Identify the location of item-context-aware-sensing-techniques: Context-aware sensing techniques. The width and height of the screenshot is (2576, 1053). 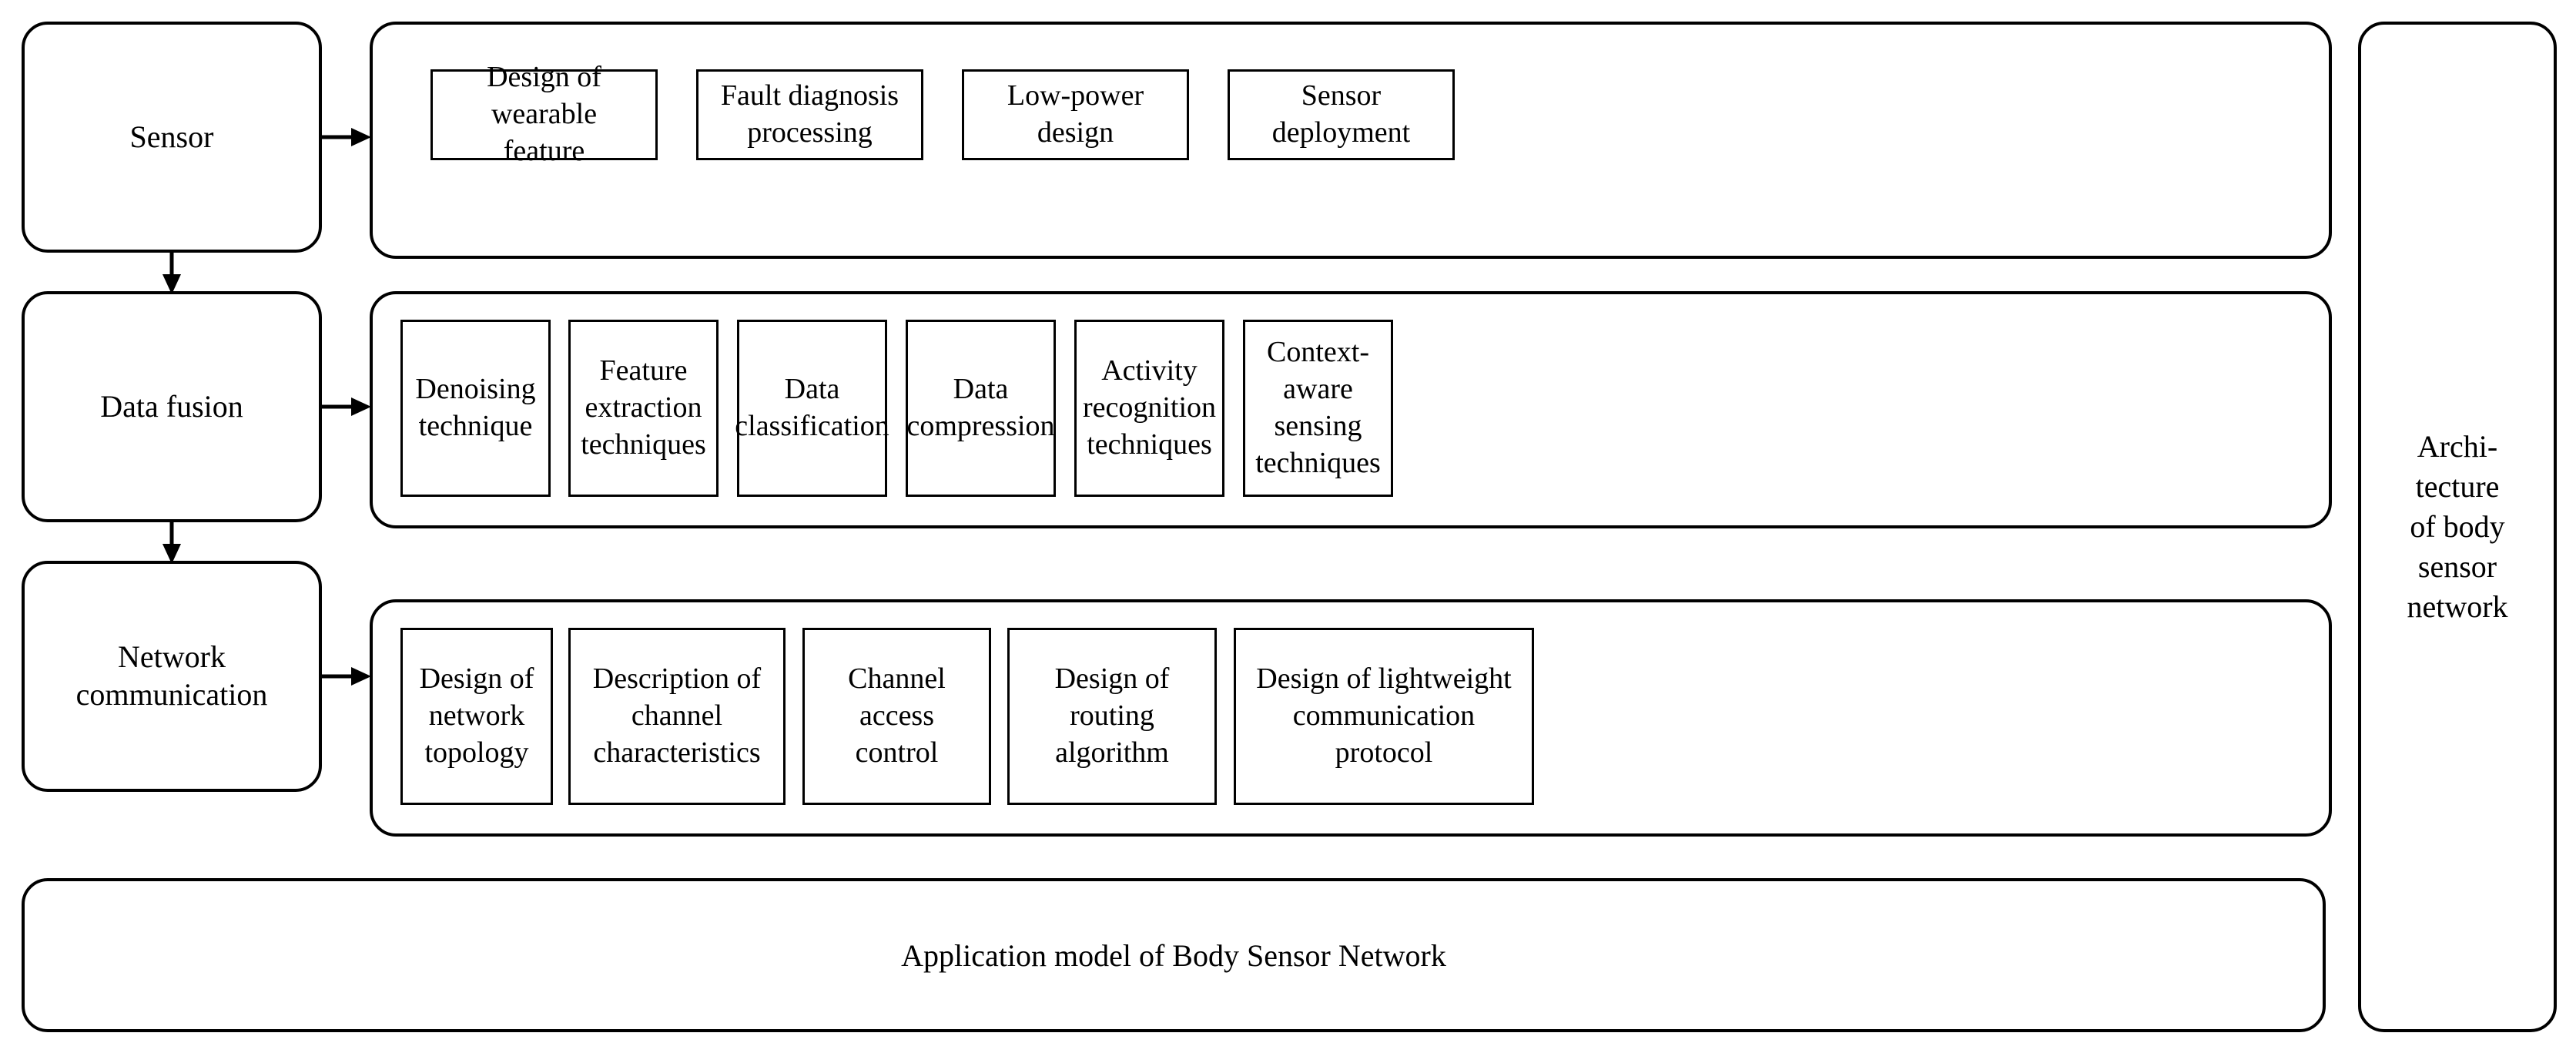
(1318, 408).